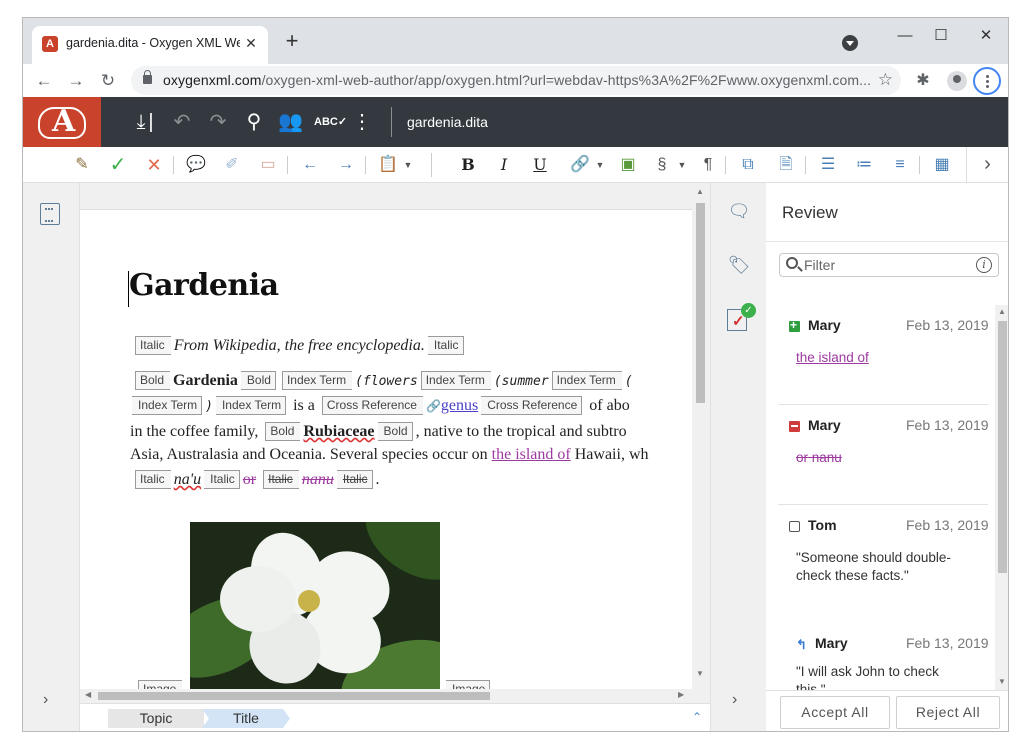  I want to click on track-changes-icon: ✎, so click(82, 165).